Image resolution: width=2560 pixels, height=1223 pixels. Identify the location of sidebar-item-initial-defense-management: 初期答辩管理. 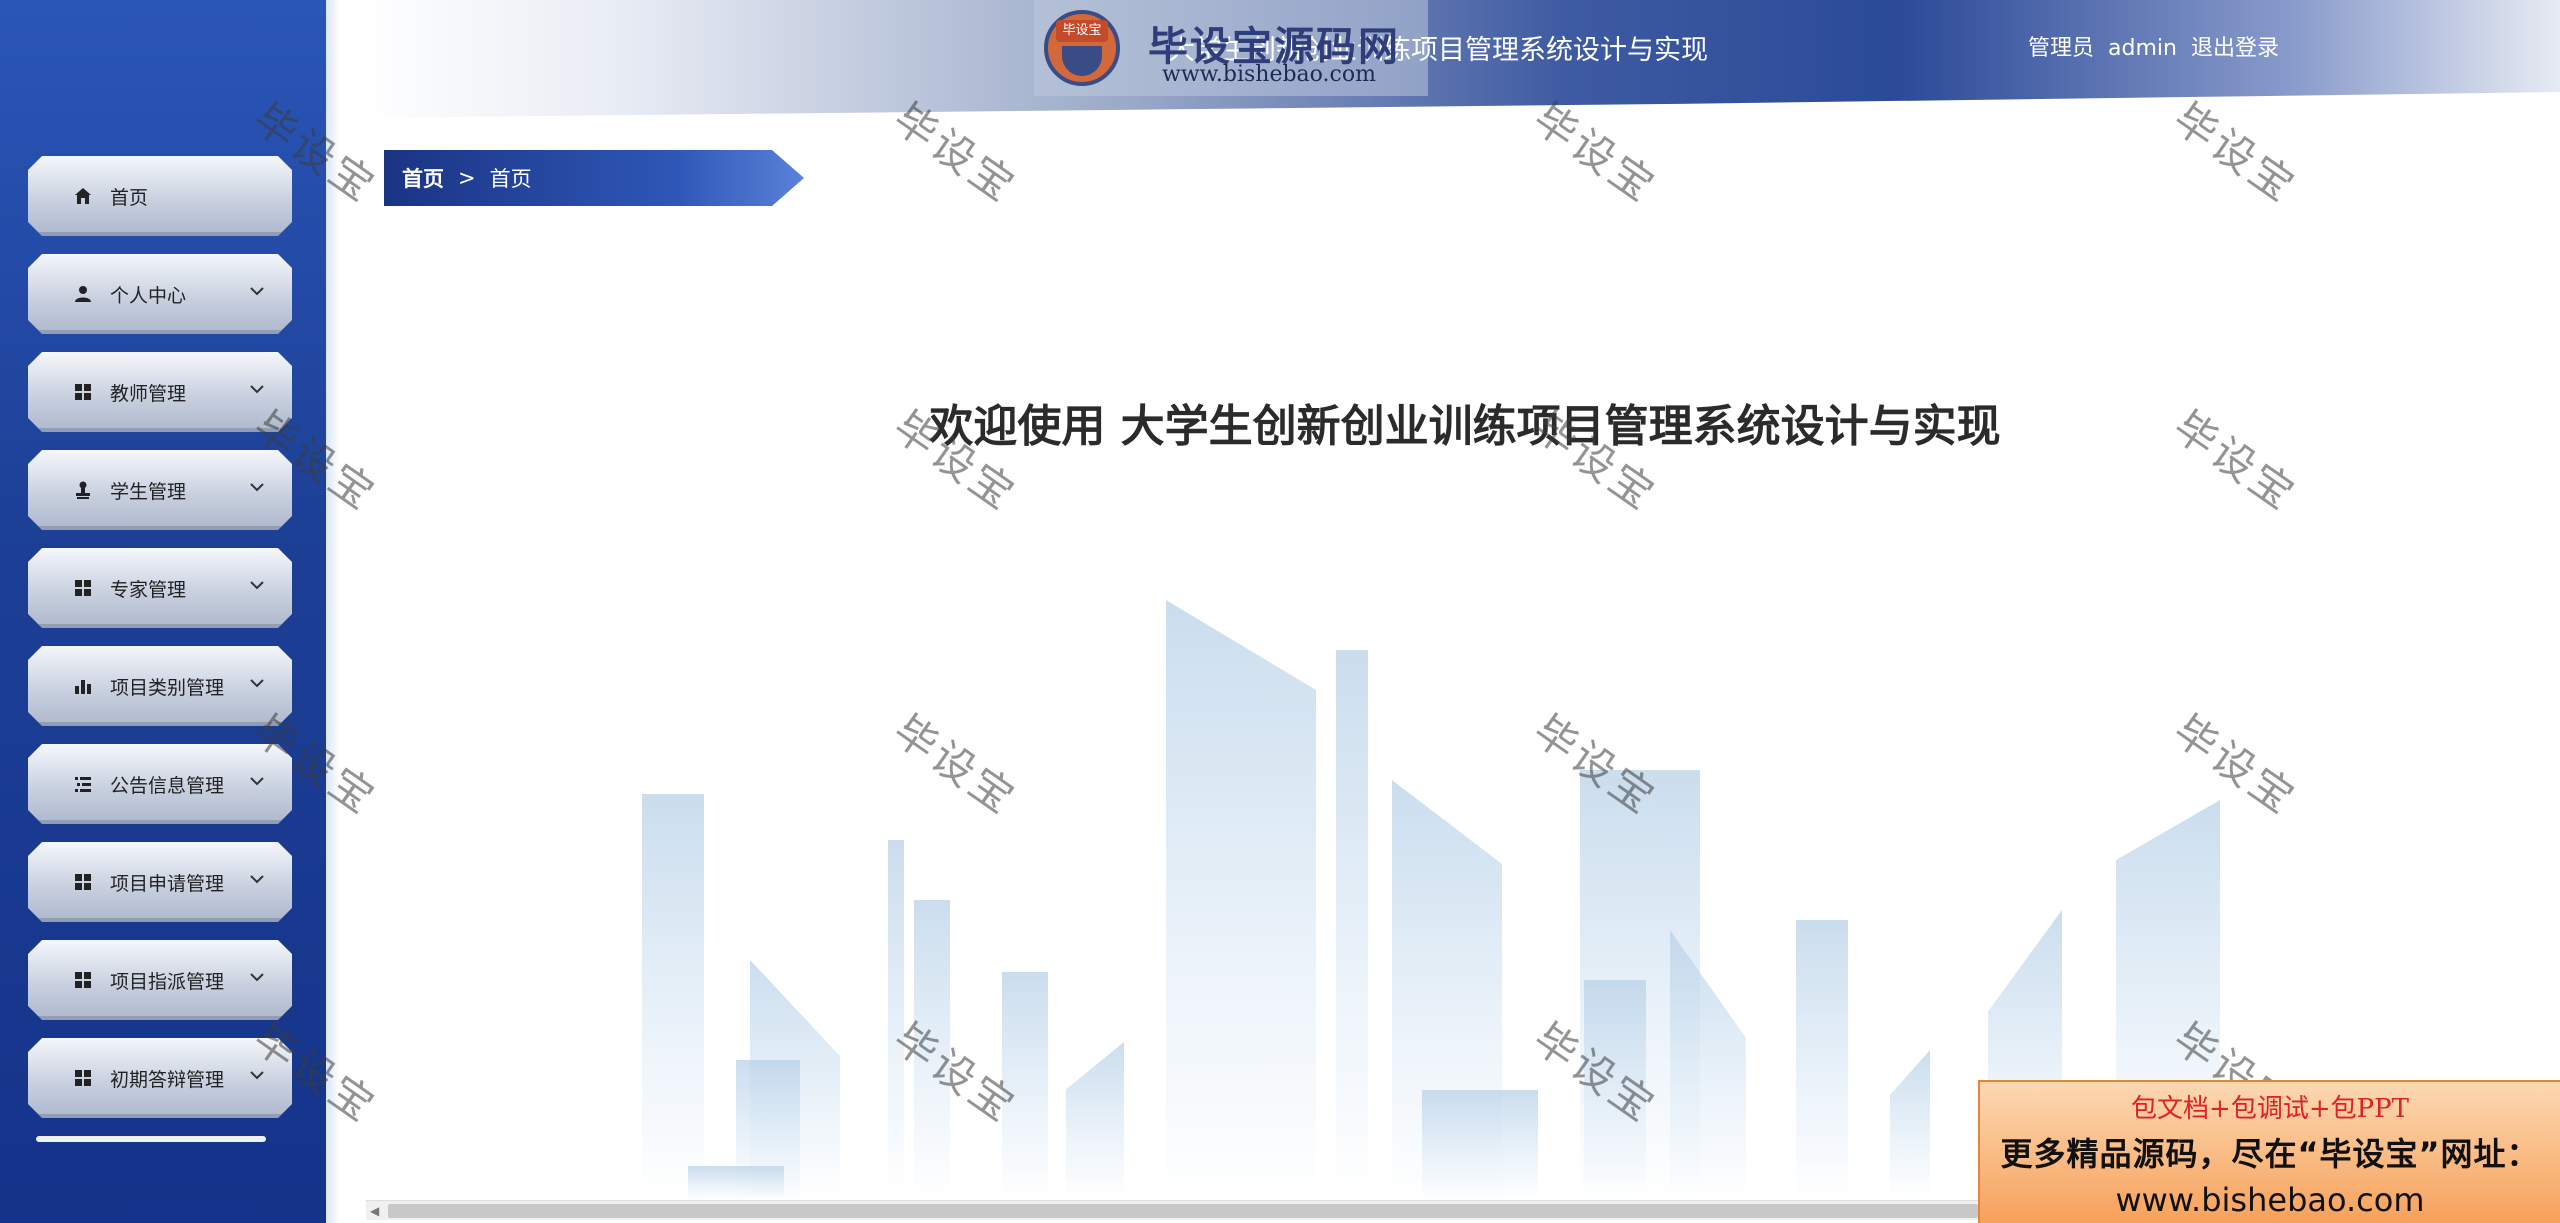
(160, 1078).